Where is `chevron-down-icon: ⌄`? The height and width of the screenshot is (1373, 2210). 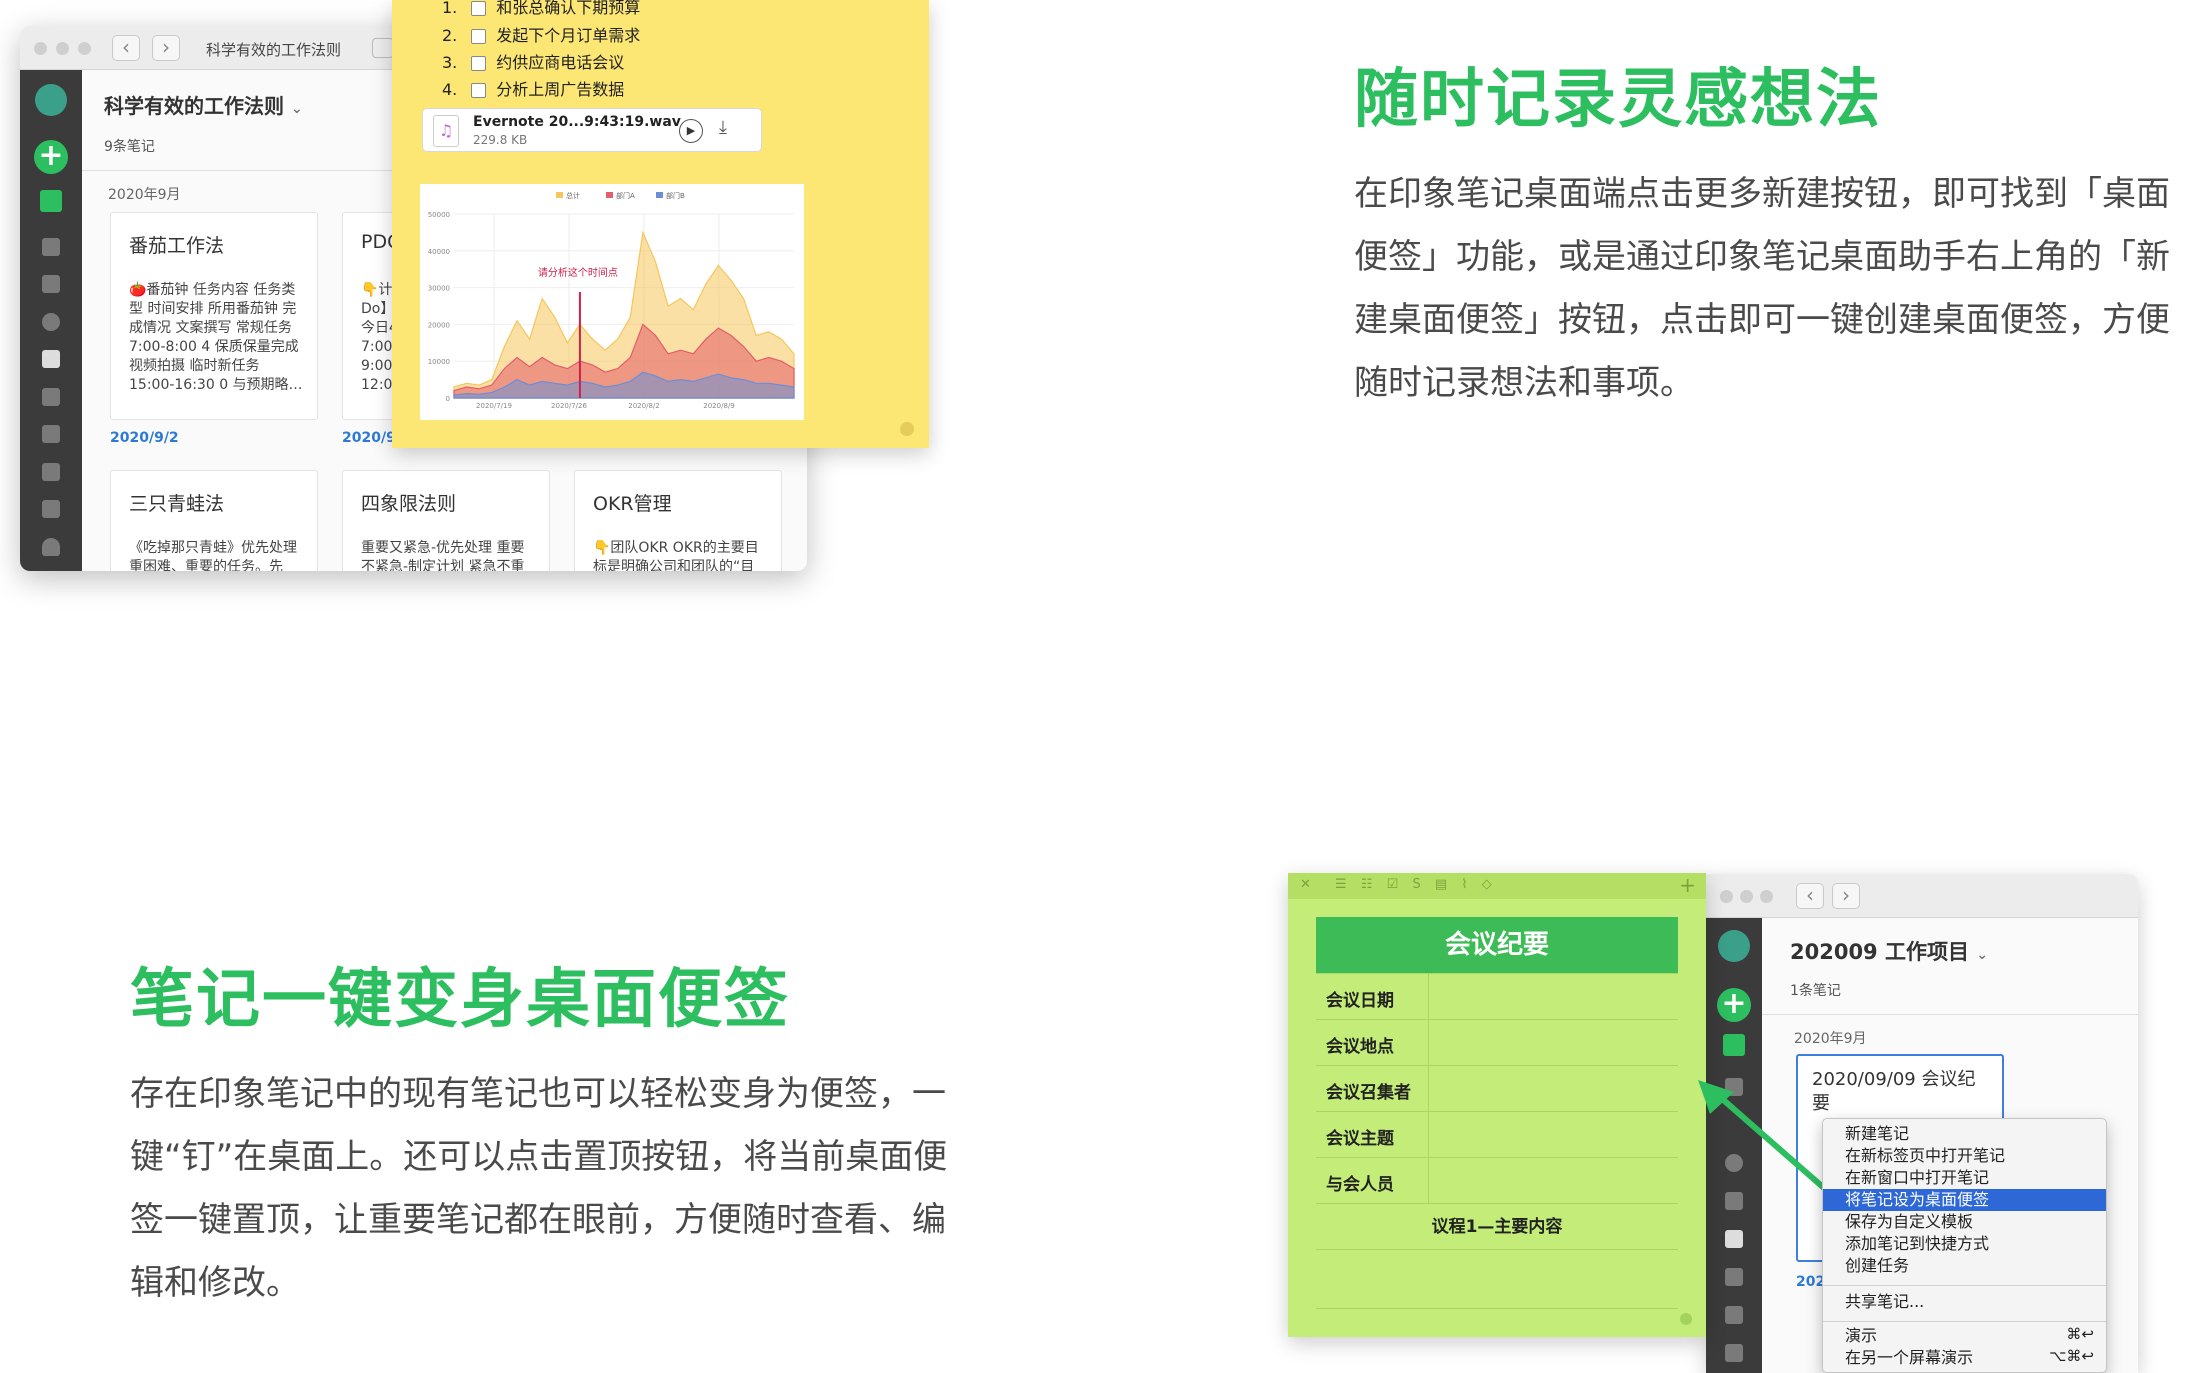 chevron-down-icon: ⌄ is located at coordinates (1982, 955).